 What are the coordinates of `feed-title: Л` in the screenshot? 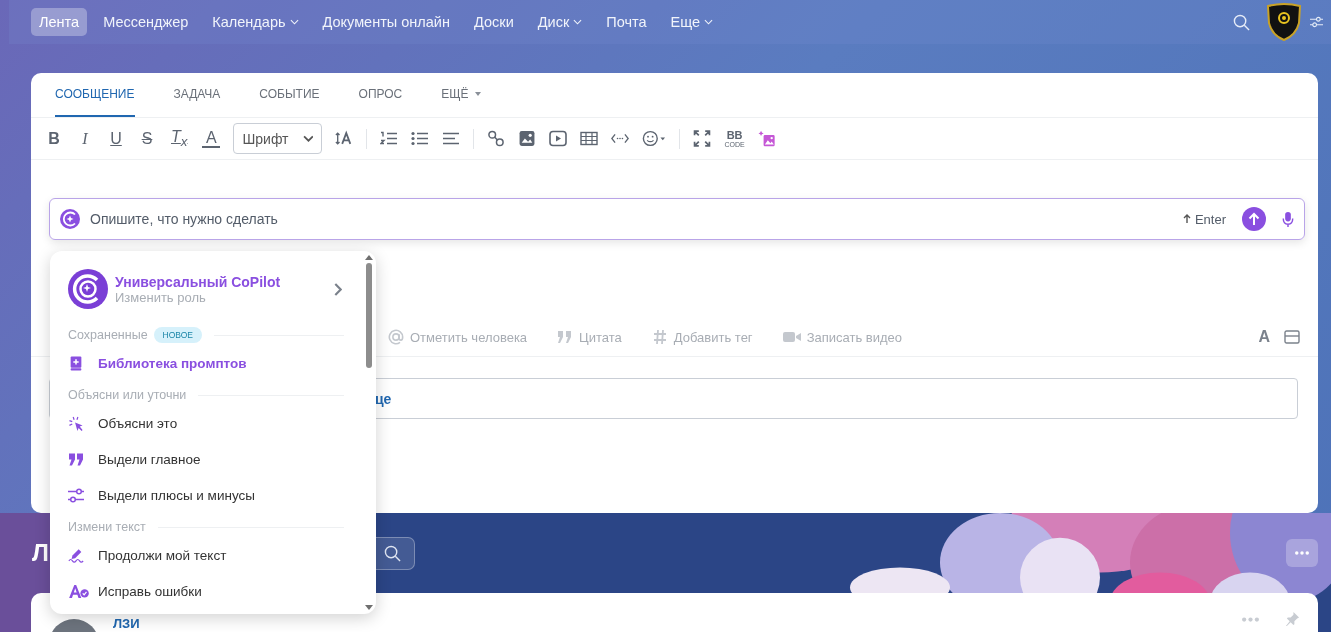 It's located at (40, 553).